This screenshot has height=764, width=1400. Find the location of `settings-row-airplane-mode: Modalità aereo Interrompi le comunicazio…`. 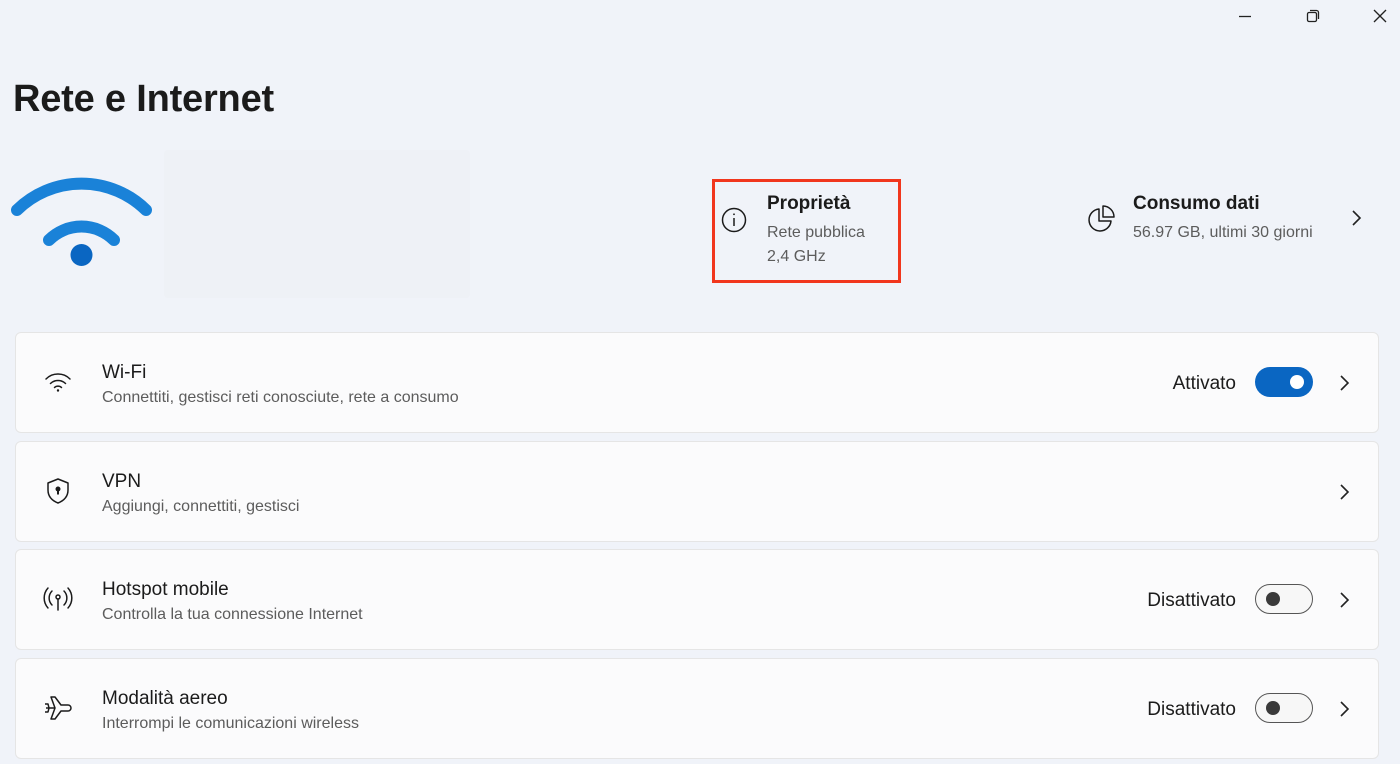

settings-row-airplane-mode: Modalità aereo Interrompi le comunicazio… is located at coordinates (697, 708).